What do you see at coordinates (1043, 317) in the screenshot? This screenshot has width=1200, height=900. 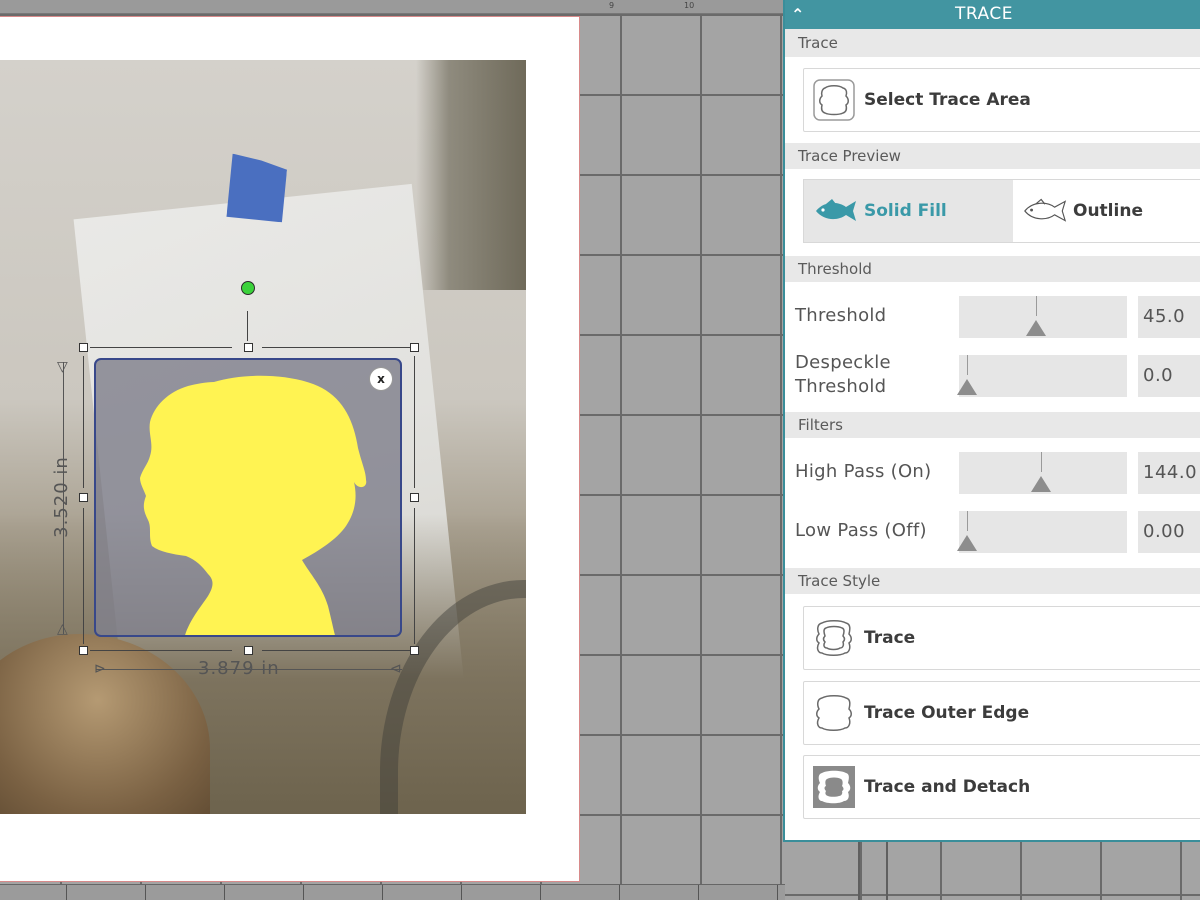 I see `threshold-slider` at bounding box center [1043, 317].